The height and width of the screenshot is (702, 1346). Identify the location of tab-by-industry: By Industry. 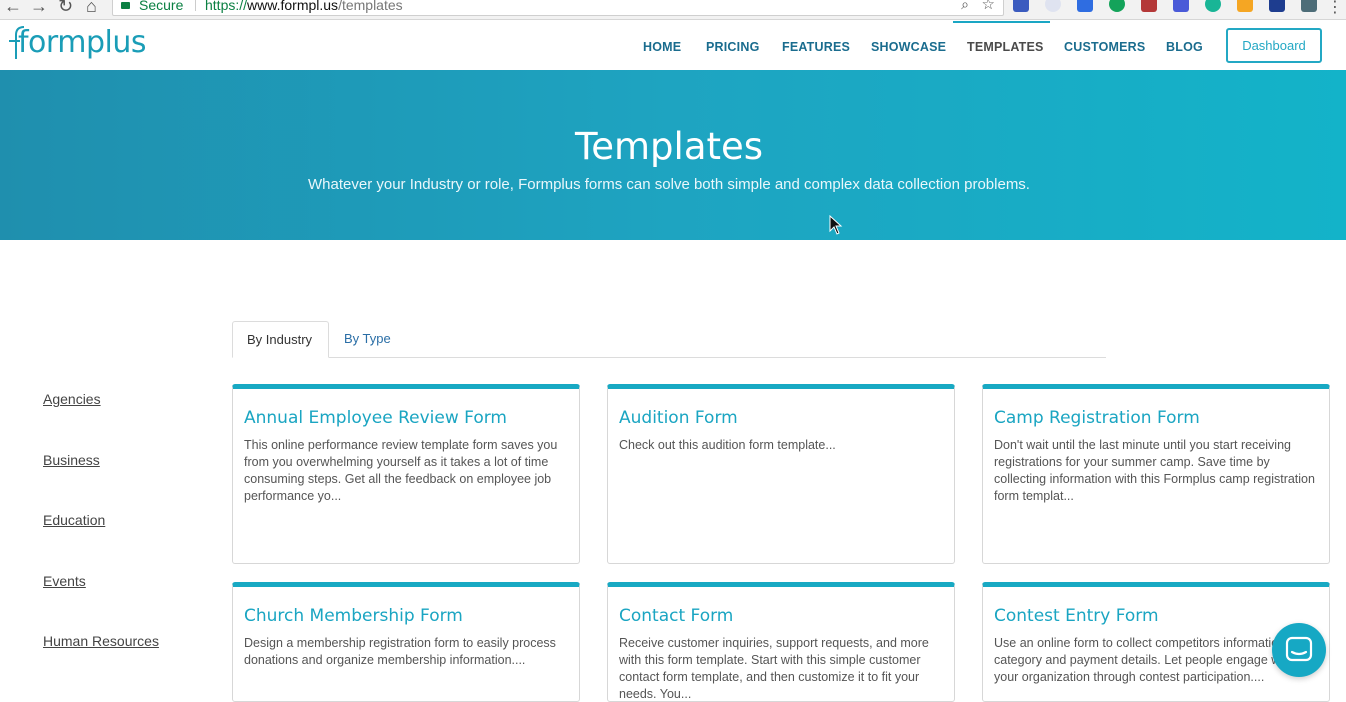
(280, 339).